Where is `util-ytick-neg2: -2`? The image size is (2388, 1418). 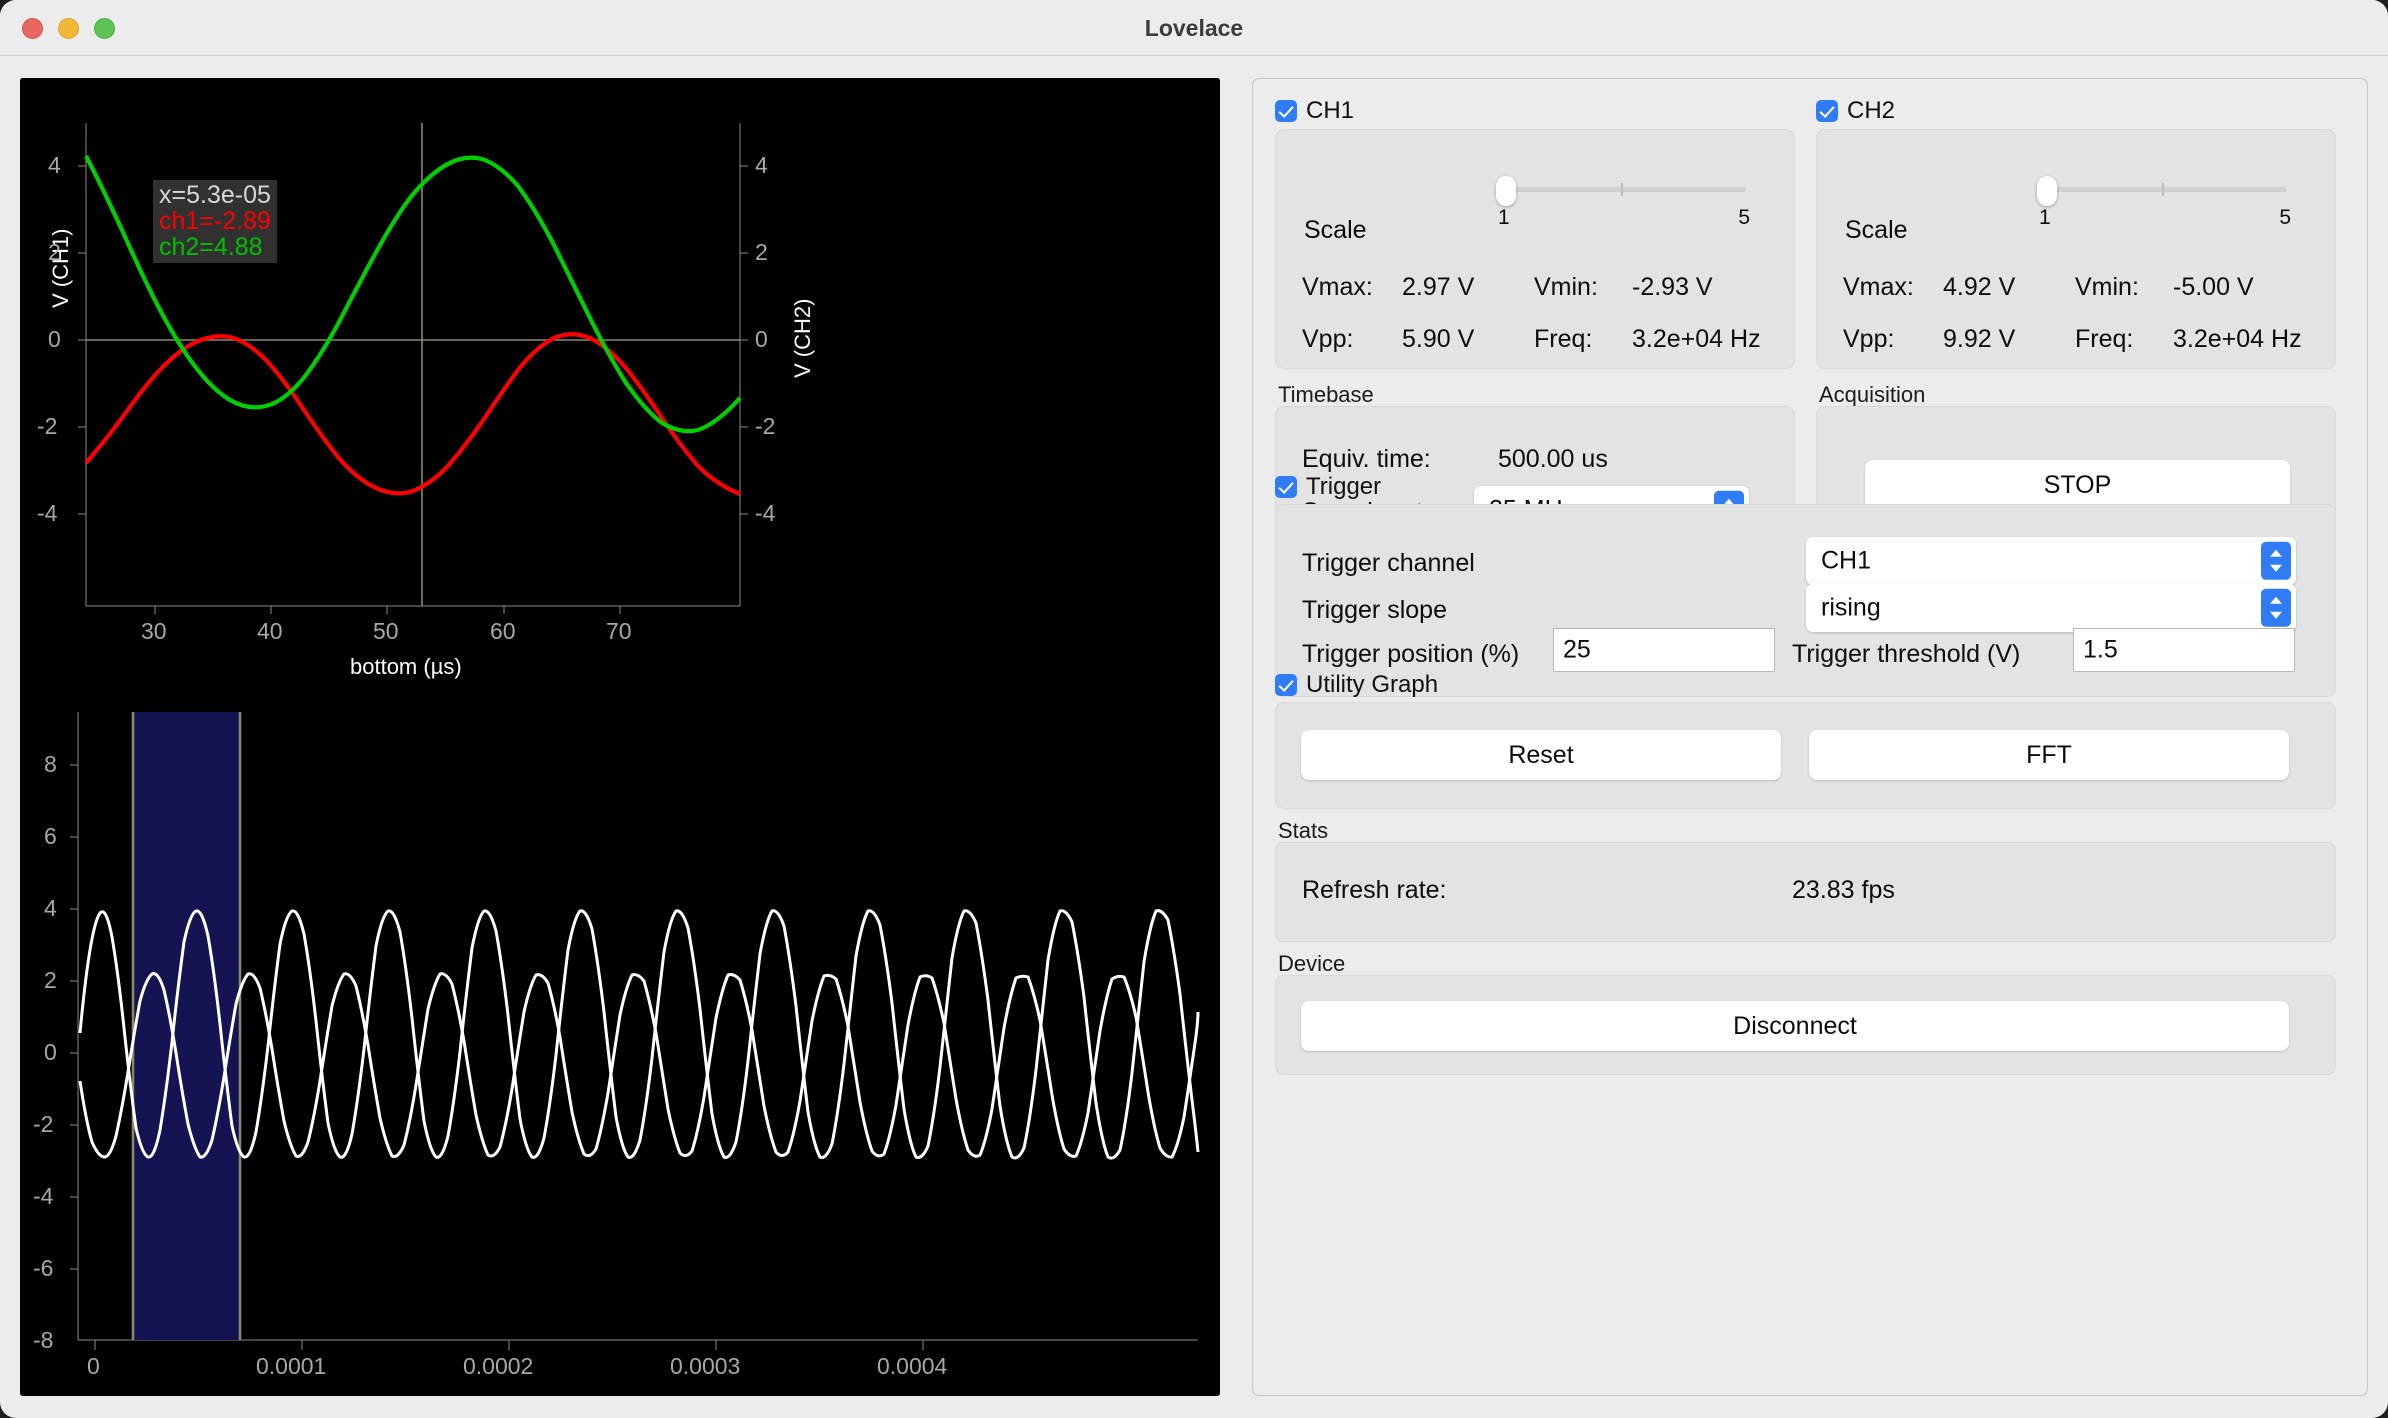 util-ytick-neg2: -2 is located at coordinates (43, 1124).